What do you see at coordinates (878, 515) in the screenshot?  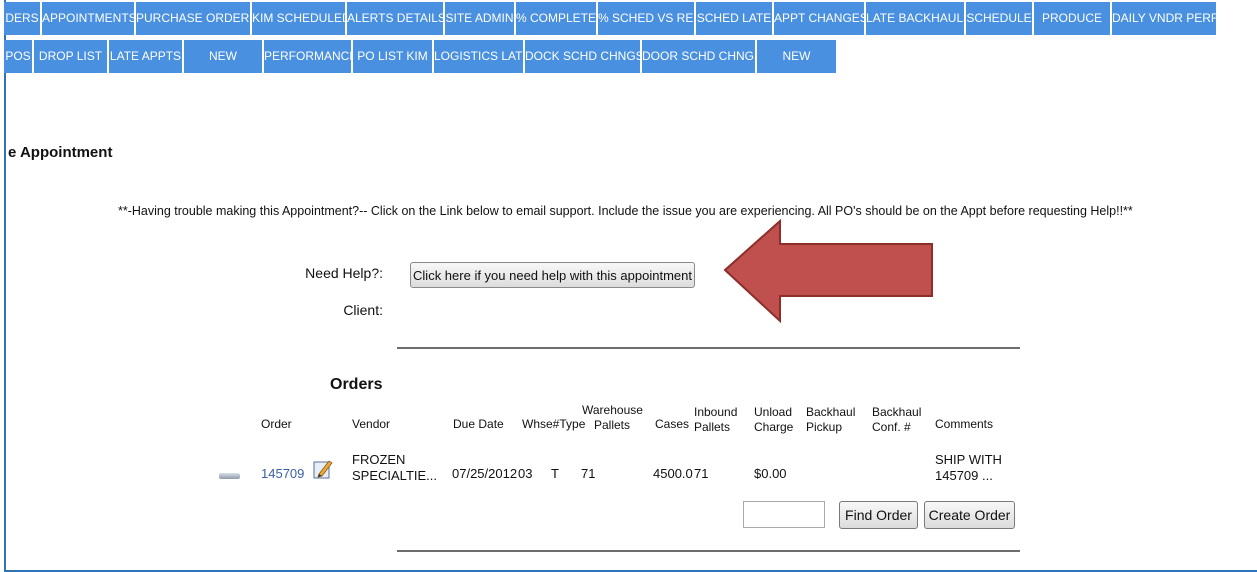 I see `find-order-button: Find Order` at bounding box center [878, 515].